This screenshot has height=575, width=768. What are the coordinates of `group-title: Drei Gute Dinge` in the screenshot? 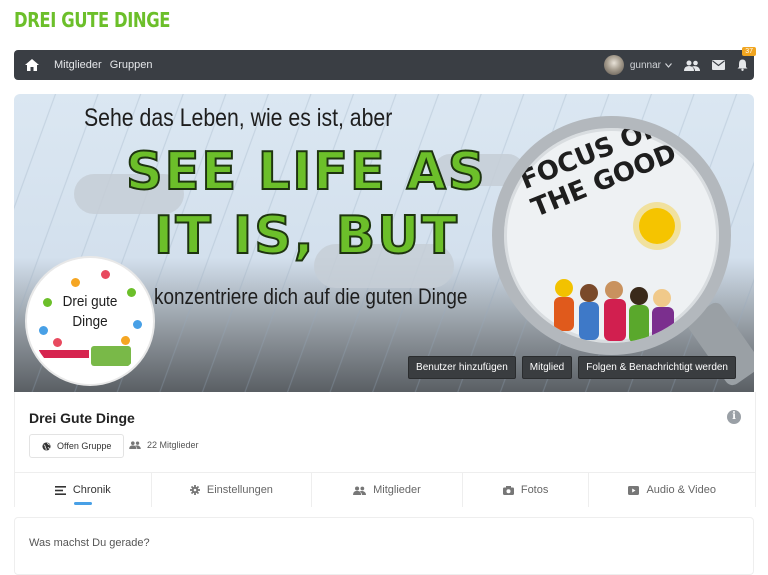 It's located at (82, 418).